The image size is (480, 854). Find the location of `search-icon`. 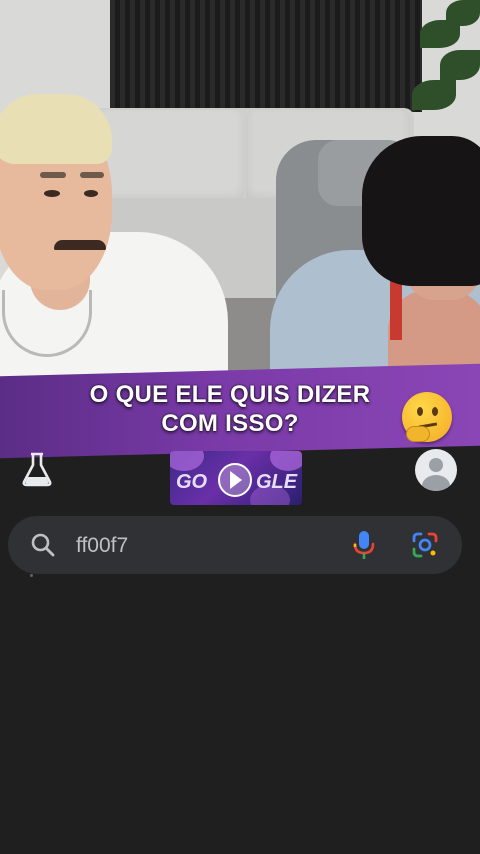

search-icon is located at coordinates (43, 545).